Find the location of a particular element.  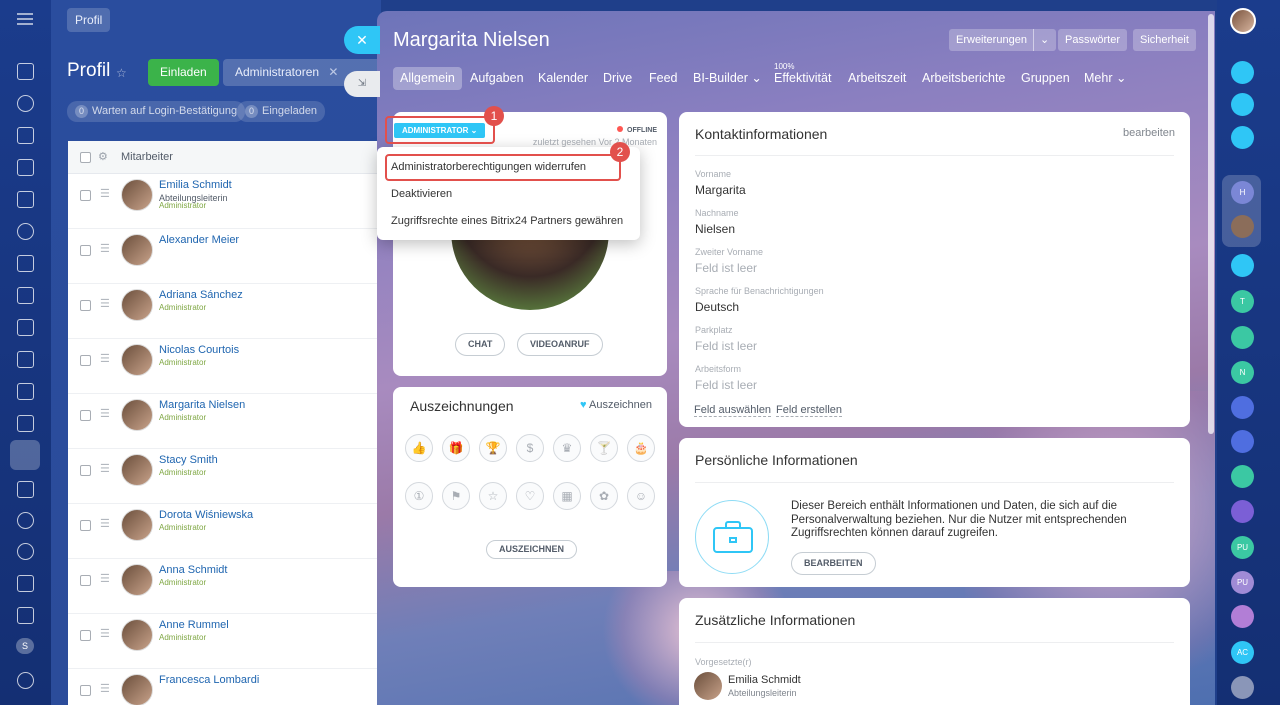

calendar-icon: ▦ is located at coordinates (567, 496).